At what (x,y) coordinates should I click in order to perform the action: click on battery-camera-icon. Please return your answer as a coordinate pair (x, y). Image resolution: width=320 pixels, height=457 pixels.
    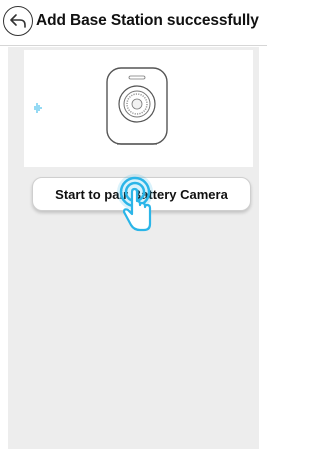
    Looking at the image, I should click on (137, 106).